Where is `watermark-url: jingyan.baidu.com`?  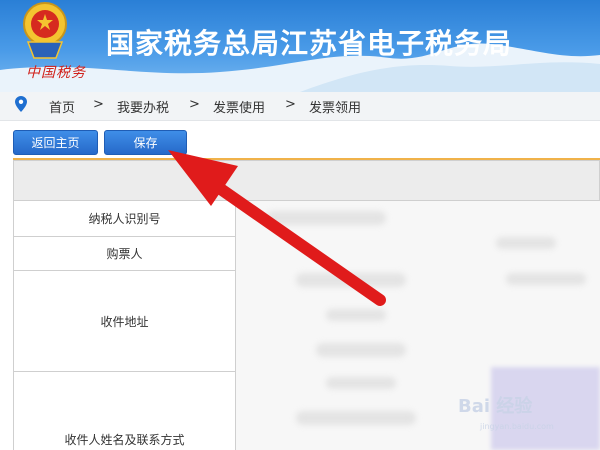 watermark-url: jingyan.baidu.com is located at coordinates (517, 426).